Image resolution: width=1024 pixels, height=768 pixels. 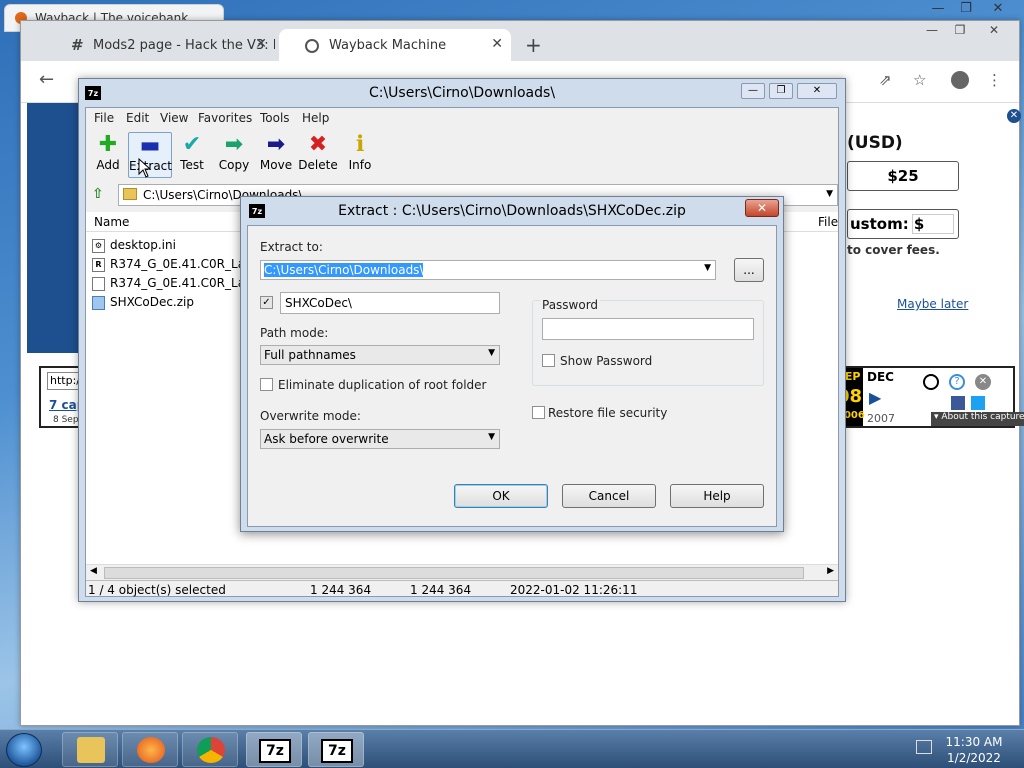 I want to click on mouse-cursor-icon, so click(x=145, y=168).